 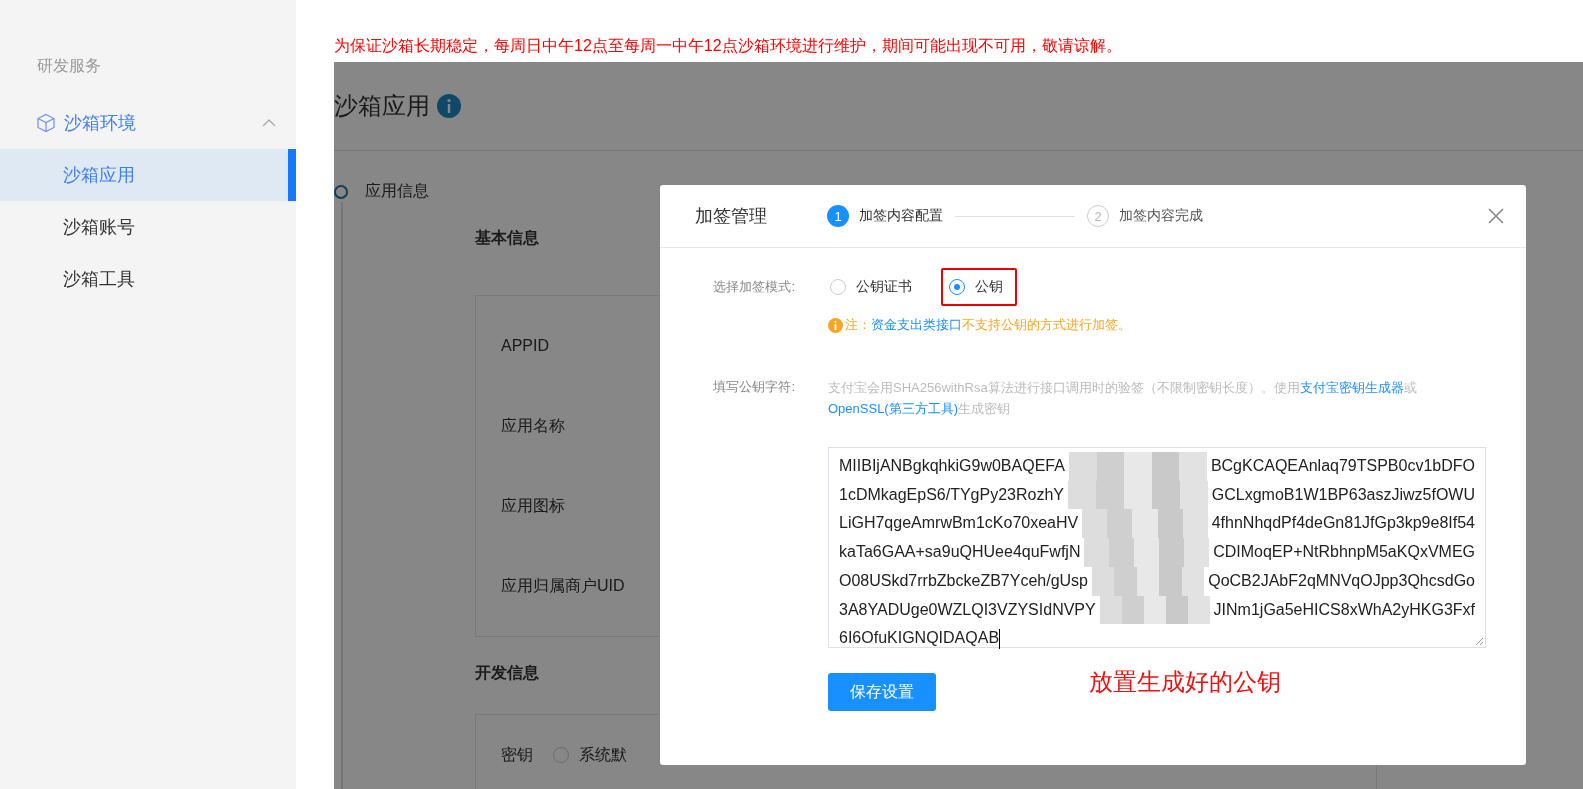 I want to click on sidebar-group: 沙箱环境, so click(x=148, y=123).